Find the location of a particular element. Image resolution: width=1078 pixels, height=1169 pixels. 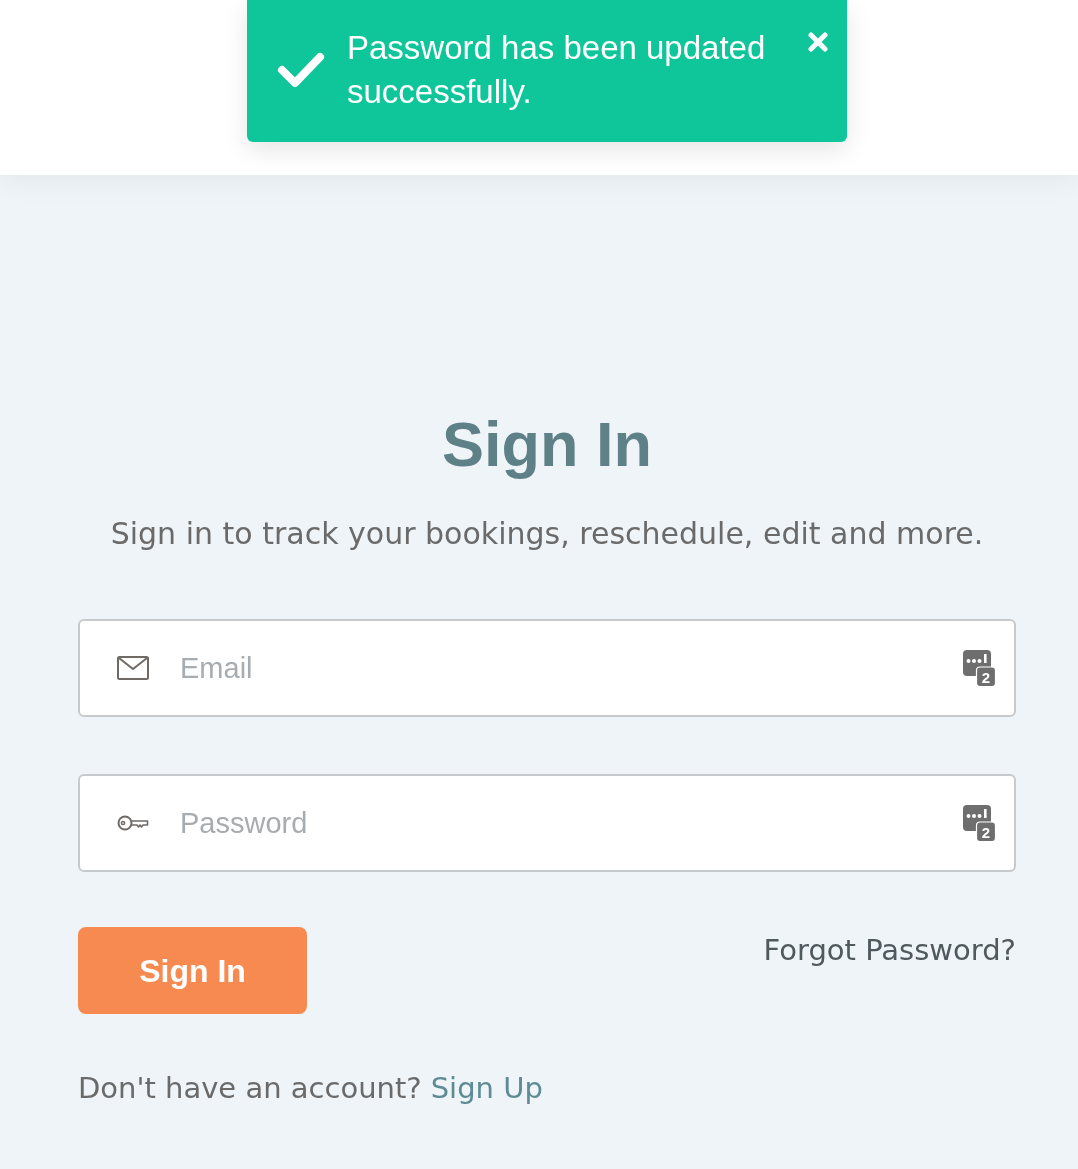

page-title: Sign In is located at coordinates (547, 444).